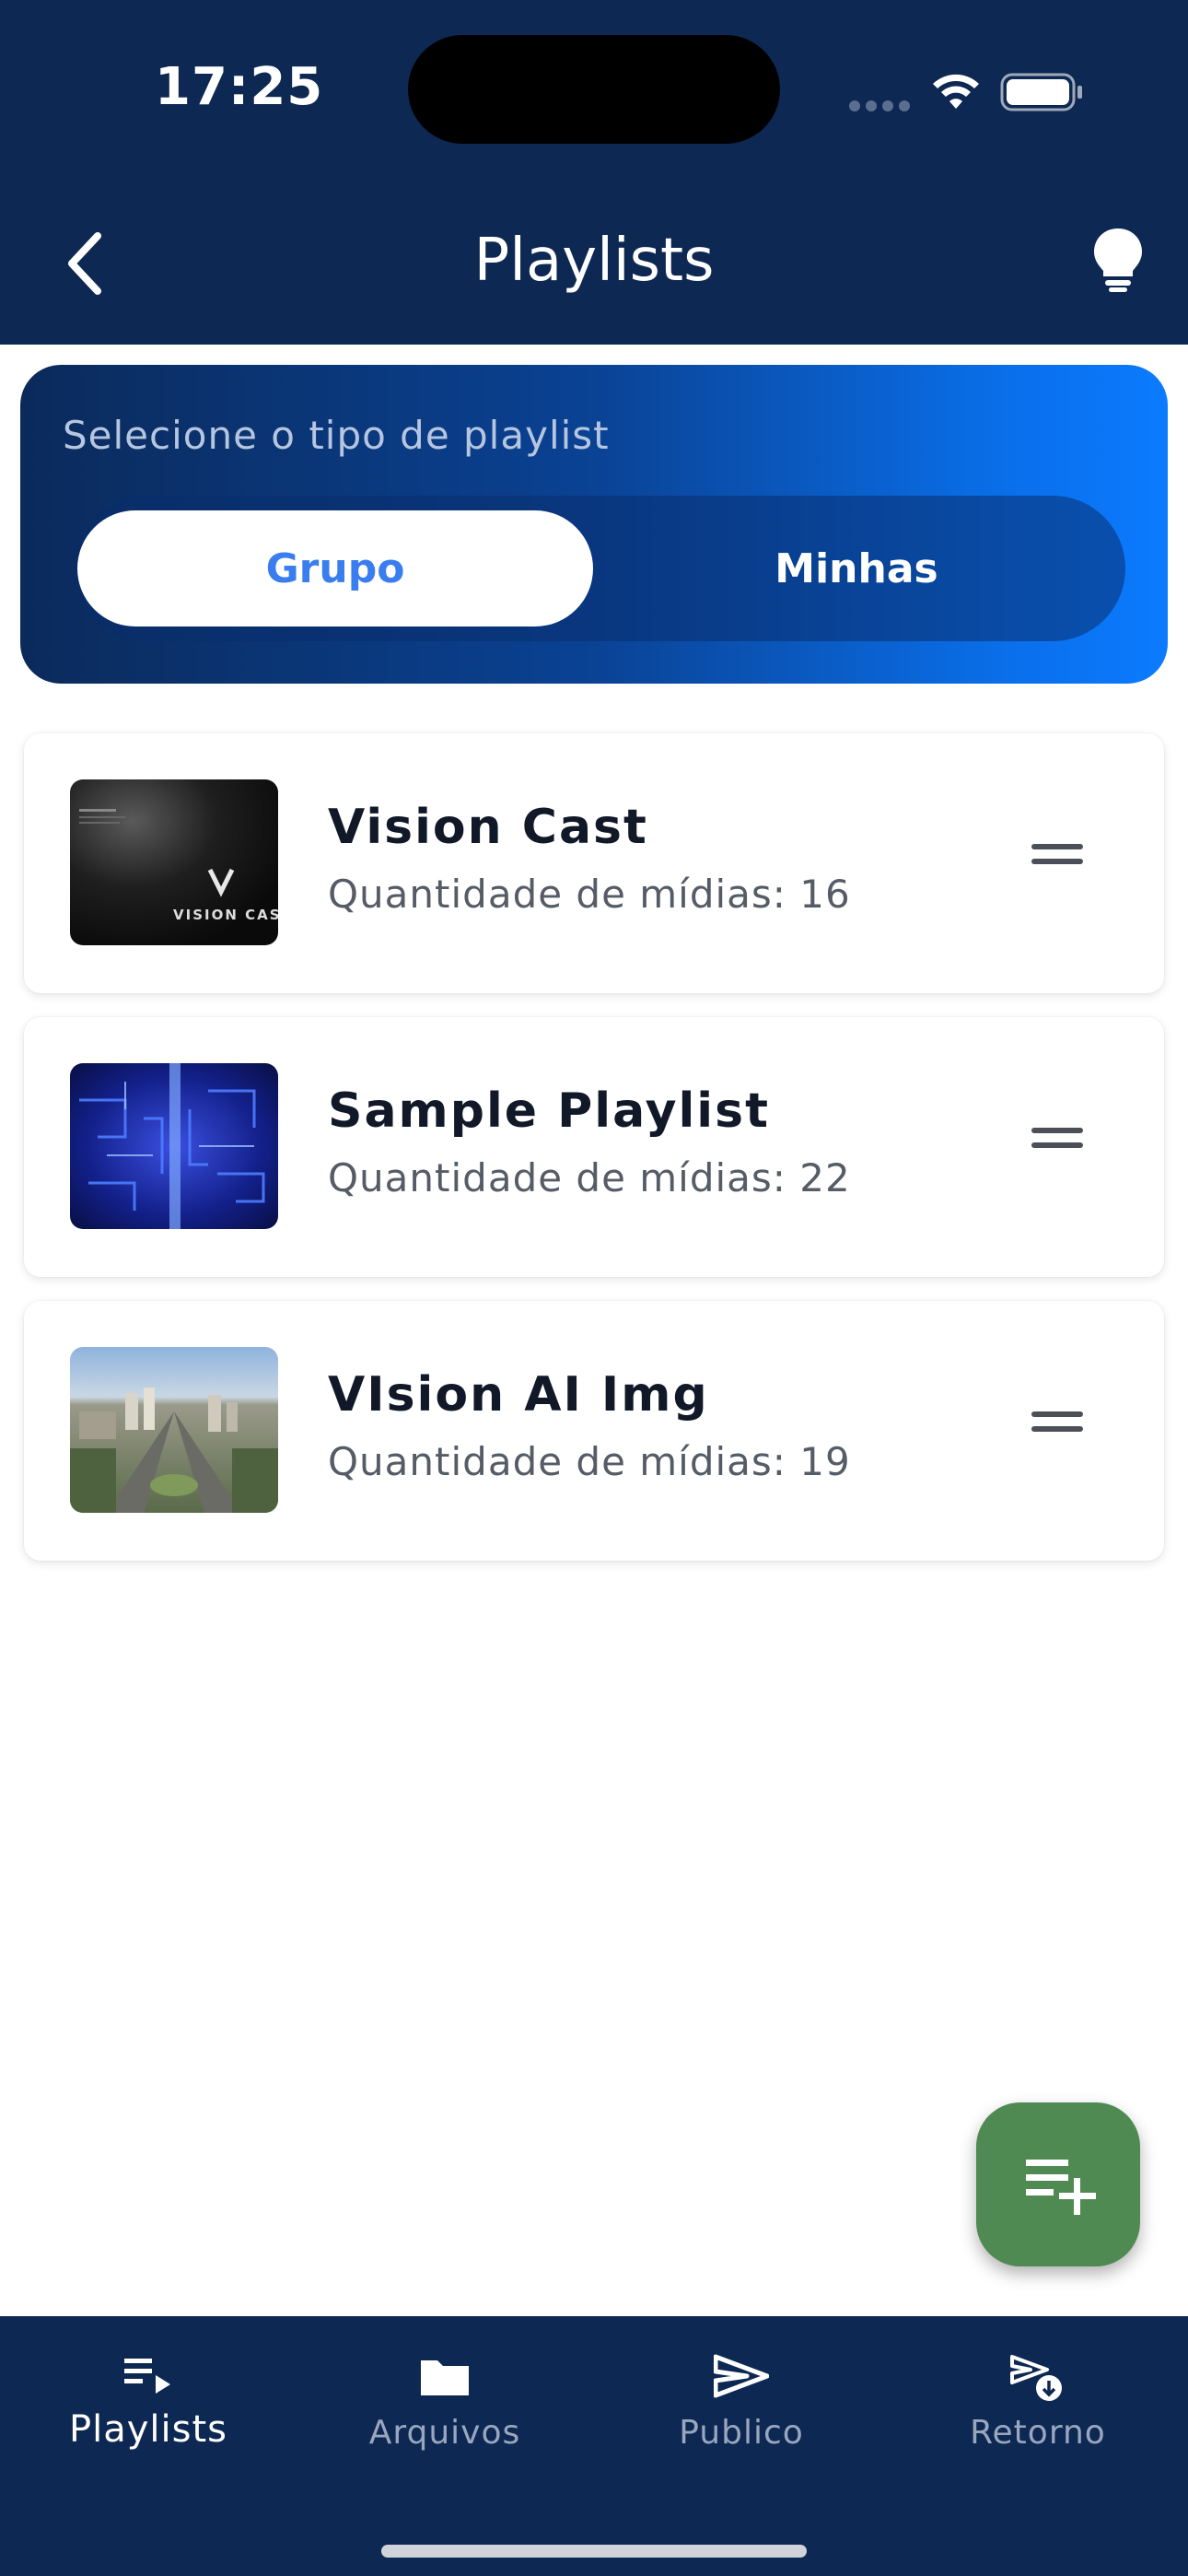 This screenshot has width=1188, height=2576. Describe the element at coordinates (594, 172) in the screenshot. I see `app-header: 17:25 Playlists` at that location.